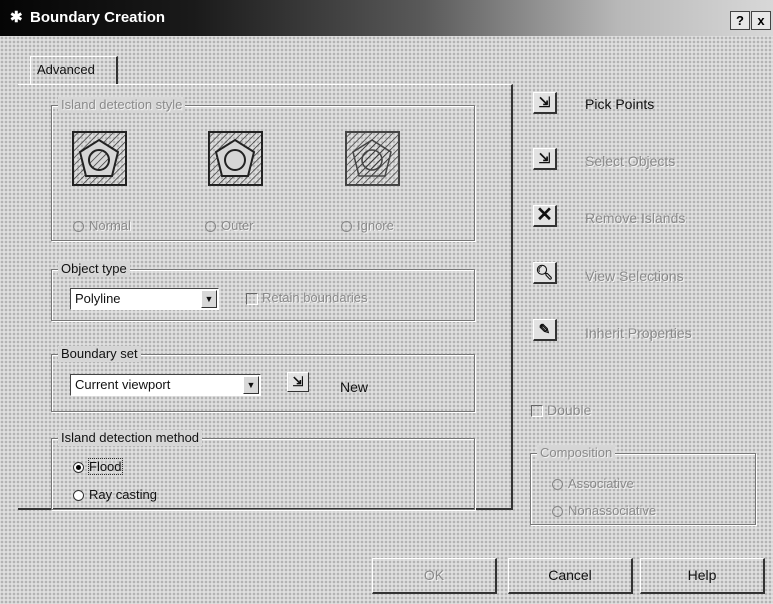  What do you see at coordinates (375, 225) in the screenshot?
I see `ignore-label: Ignore` at bounding box center [375, 225].